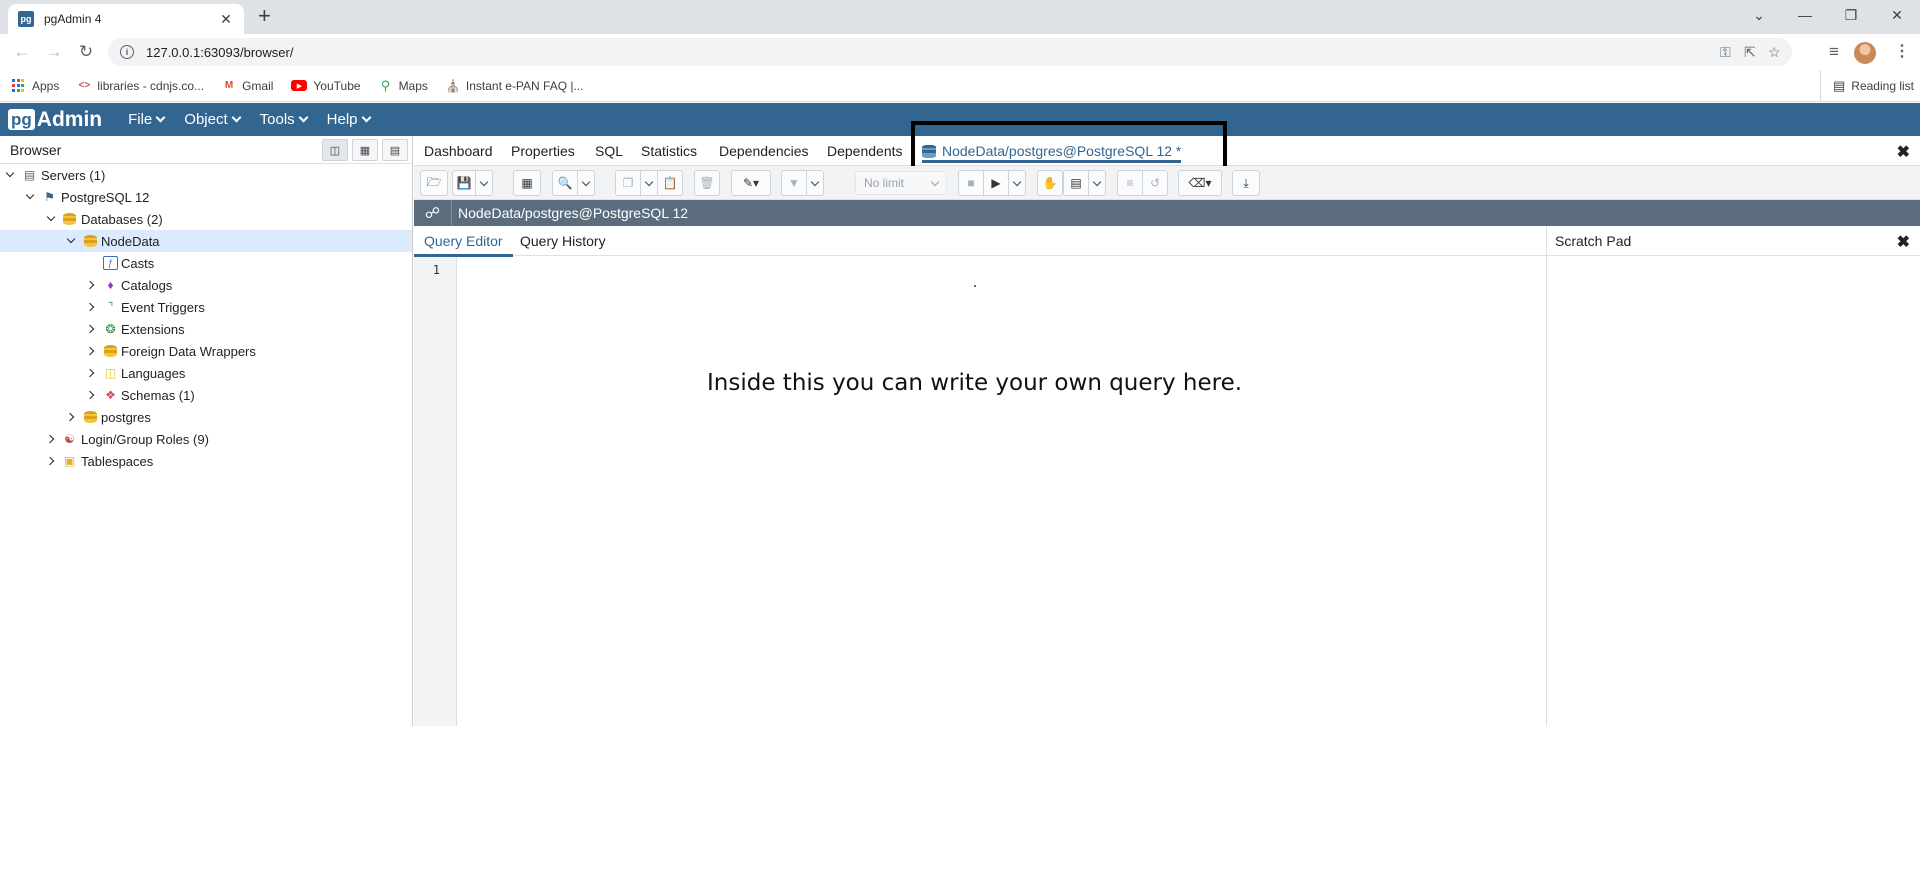 The image size is (1920, 891). I want to click on execute-dropdown-chevron-icon, so click(1017, 183).